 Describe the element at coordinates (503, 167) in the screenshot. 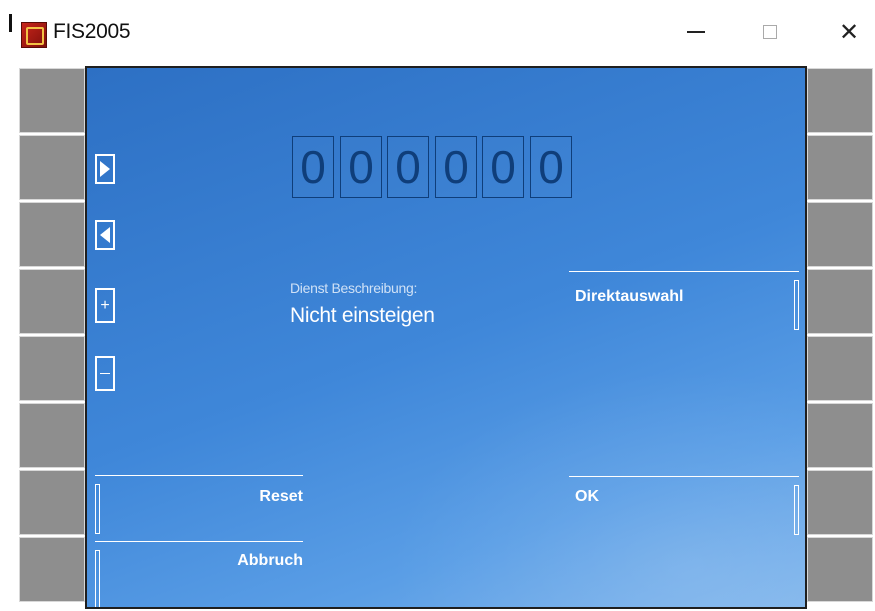

I see `digit-5: 0` at that location.